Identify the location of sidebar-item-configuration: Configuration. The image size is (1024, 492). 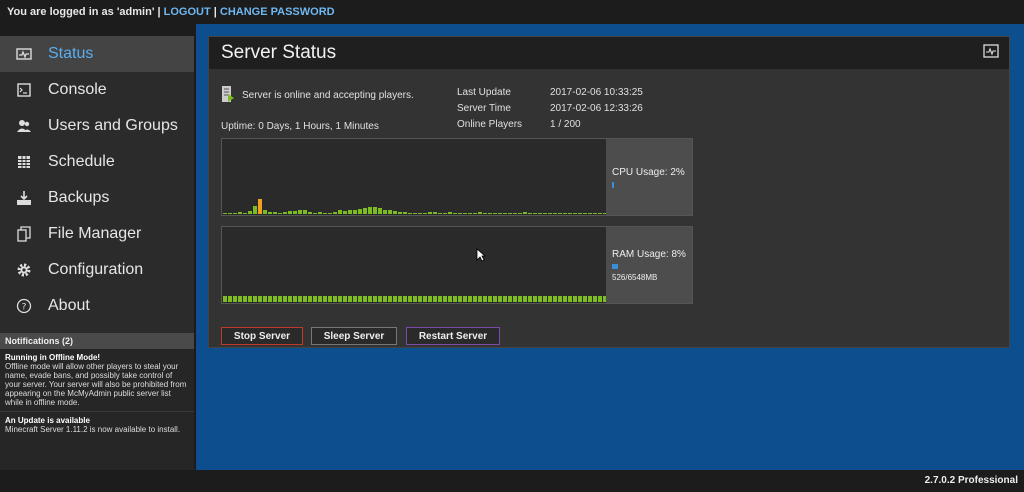
(97, 270).